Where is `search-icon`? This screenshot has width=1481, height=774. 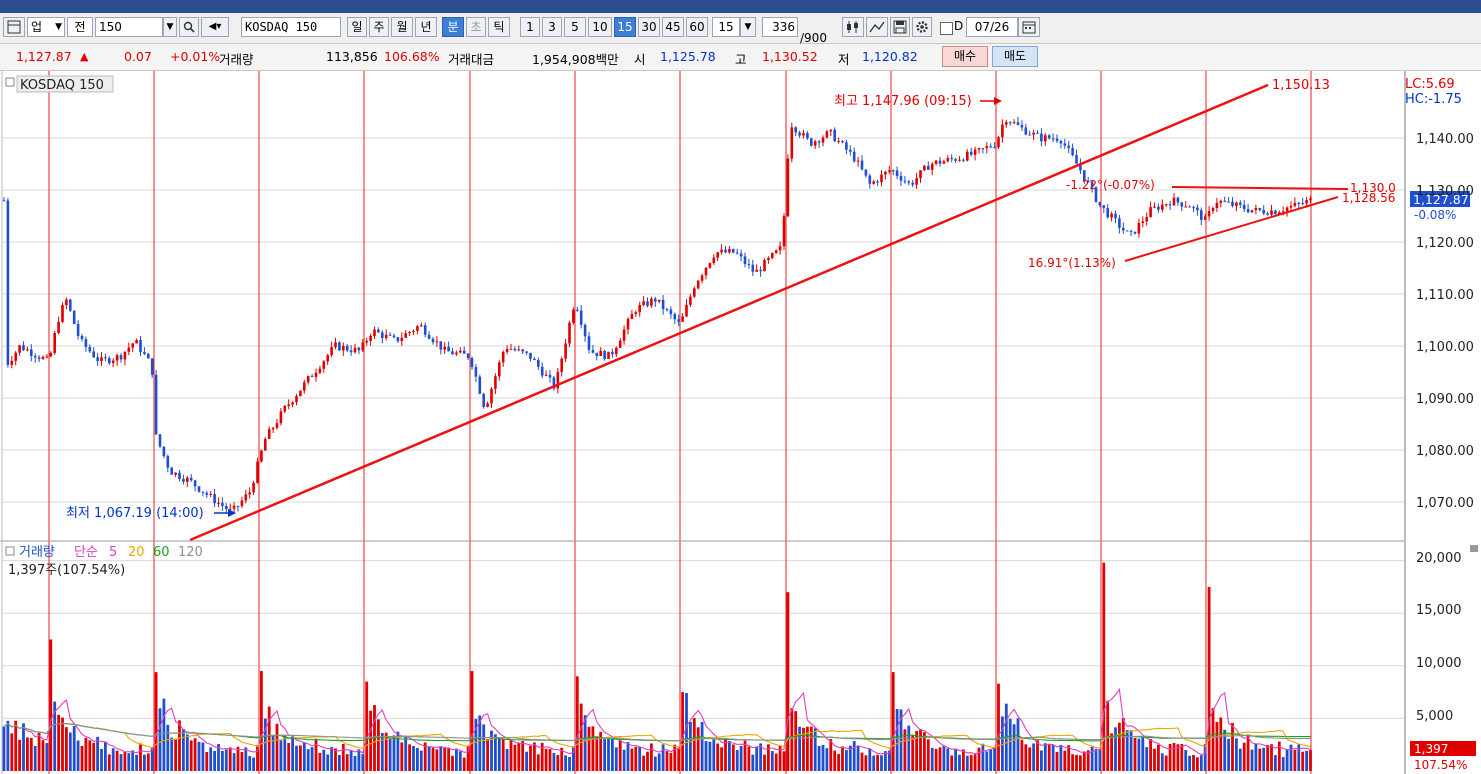 search-icon is located at coordinates (189, 27).